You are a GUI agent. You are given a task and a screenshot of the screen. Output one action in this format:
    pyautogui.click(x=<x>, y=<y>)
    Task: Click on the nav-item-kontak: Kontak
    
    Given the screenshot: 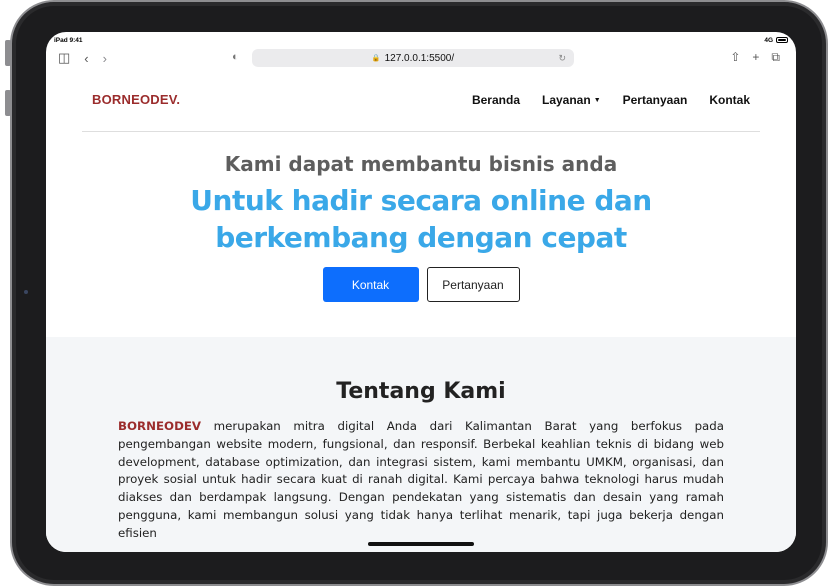 What is the action you would take?
    pyautogui.click(x=729, y=100)
    